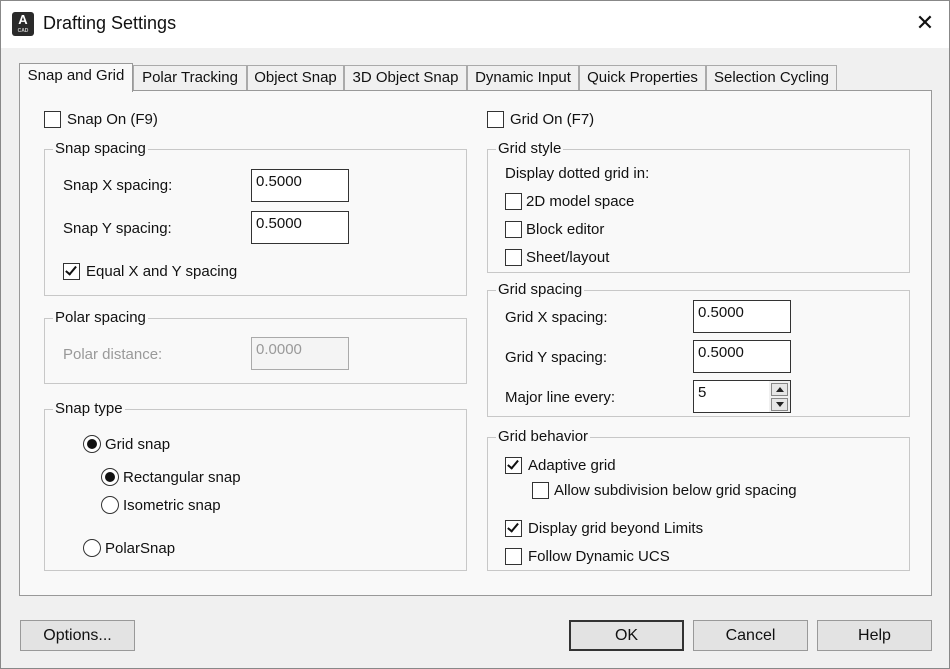 The height and width of the screenshot is (669, 950). I want to click on app-icon-sublabel: CAD, so click(23, 31).